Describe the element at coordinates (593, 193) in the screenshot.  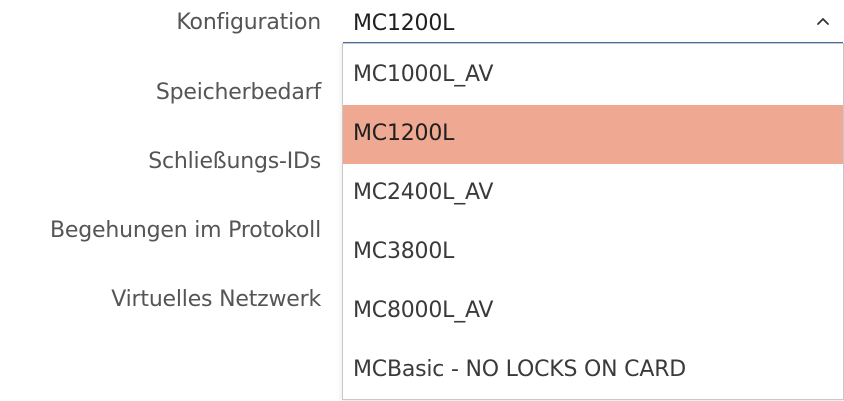
I see `option-mc2400l-av: MC2400L_AV` at that location.